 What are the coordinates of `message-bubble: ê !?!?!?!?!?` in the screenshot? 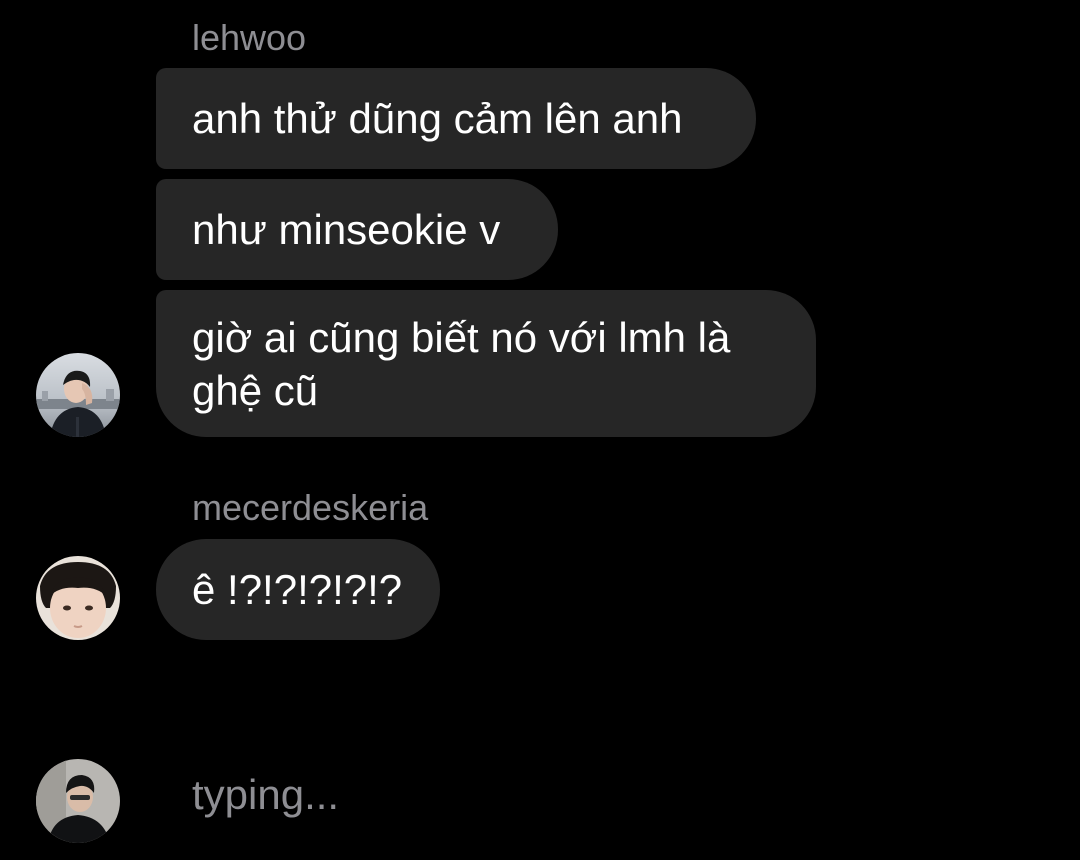 It's located at (298, 589).